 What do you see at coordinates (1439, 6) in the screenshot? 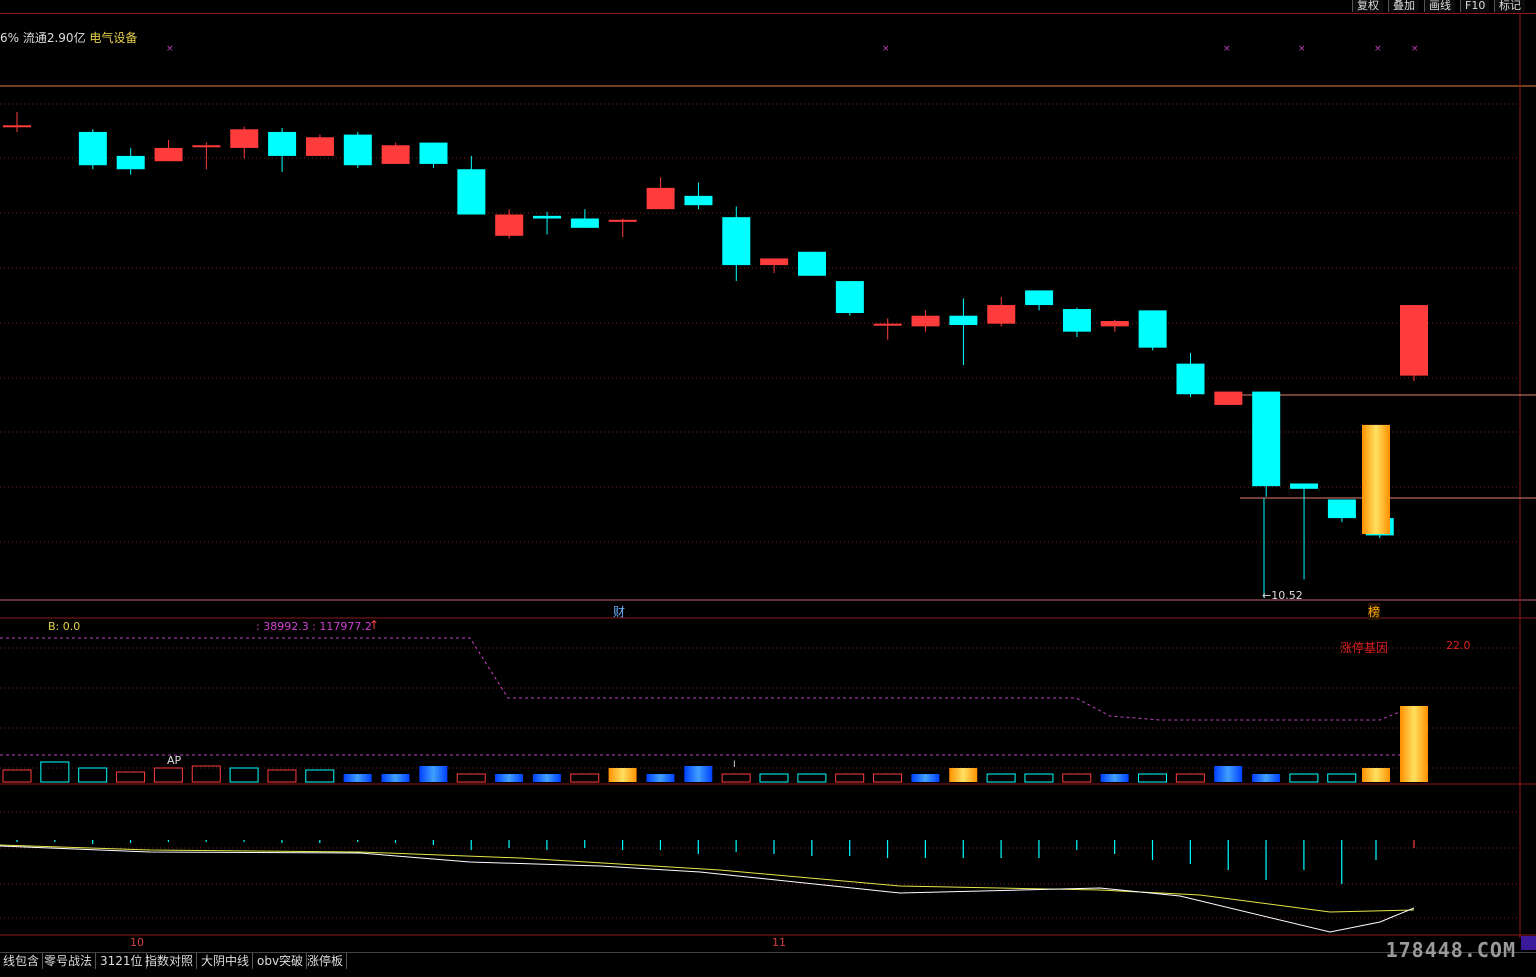
I see `draw-line-button: 画线` at bounding box center [1439, 6].